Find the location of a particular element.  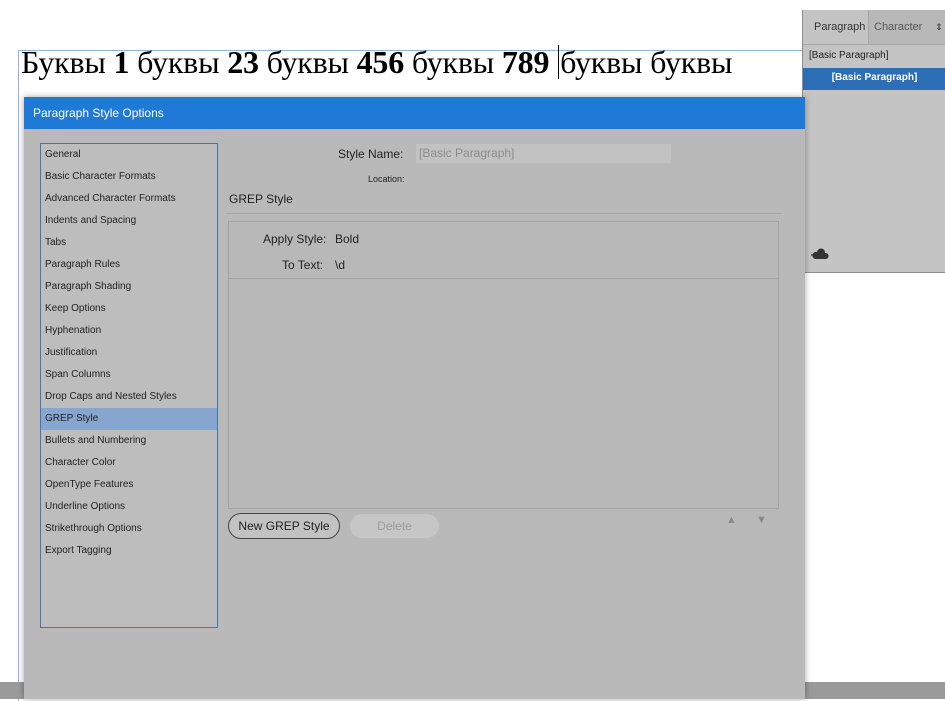

text-cursor is located at coordinates (559, 62).